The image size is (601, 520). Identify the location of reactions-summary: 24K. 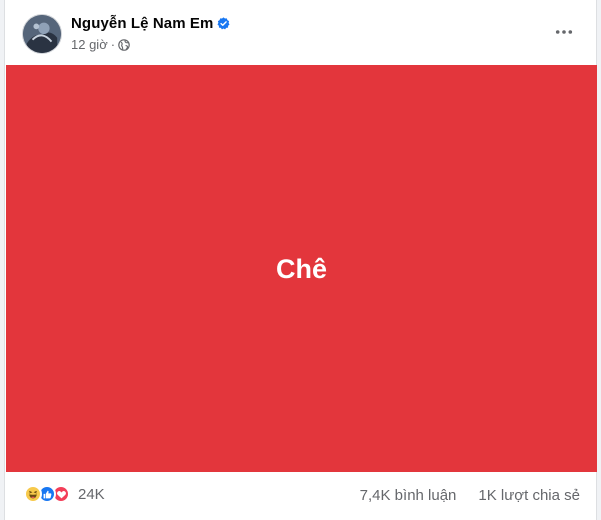
(64, 494).